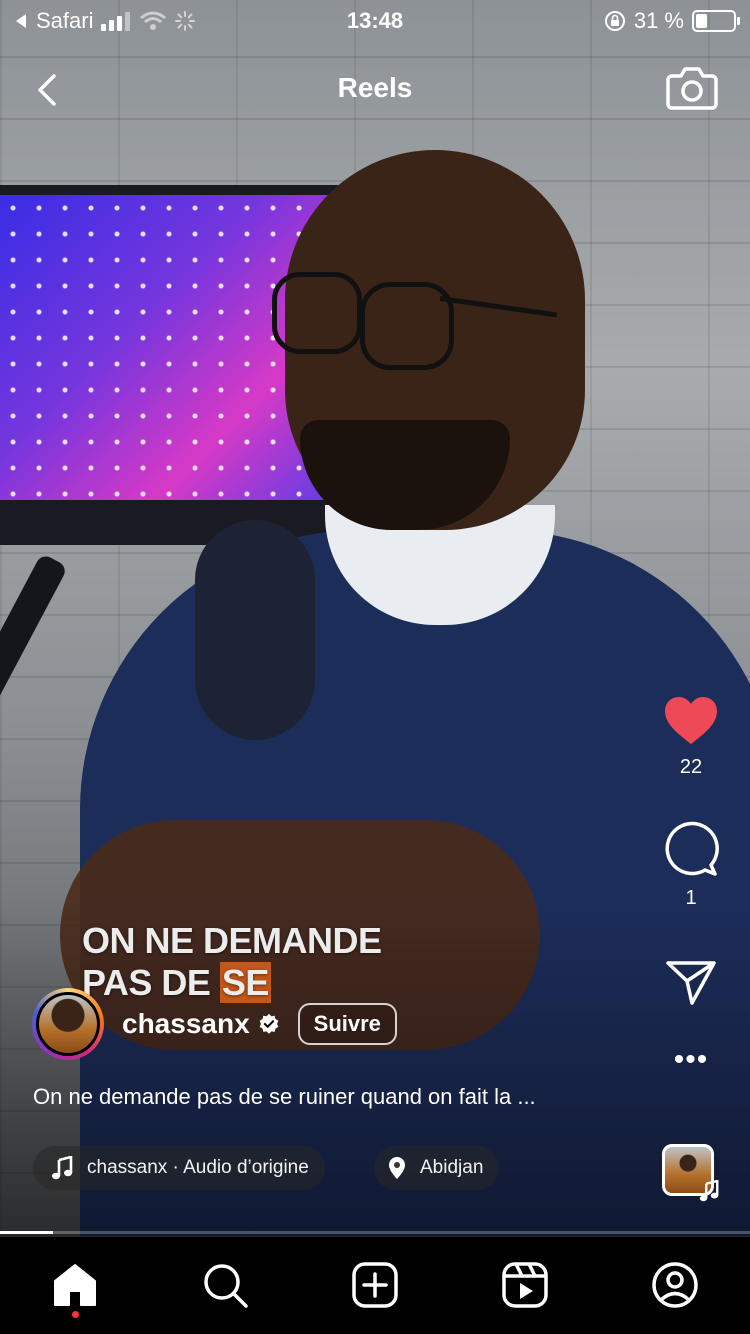 Image resolution: width=750 pixels, height=1334 pixels. What do you see at coordinates (225, 1285) in the screenshot?
I see `search-icon` at bounding box center [225, 1285].